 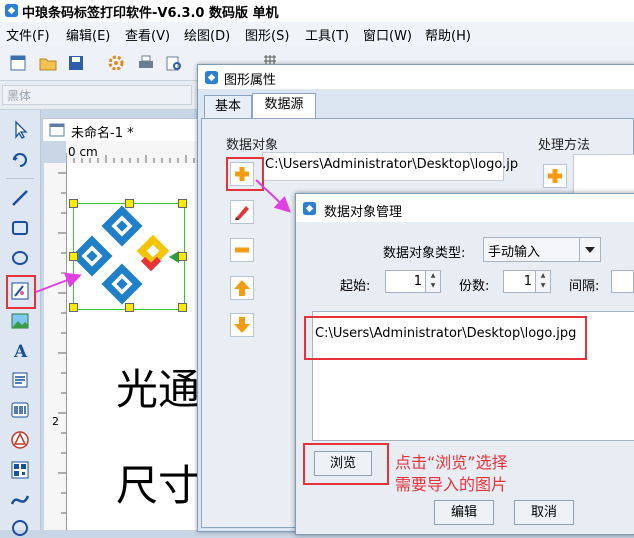 I want to click on remove-data-object-button, so click(x=242, y=250).